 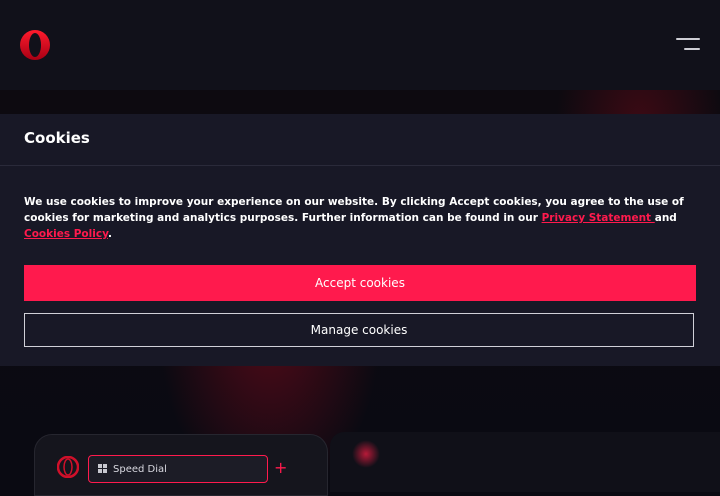 I want to click on tab-speed-dial: Speed Dial, so click(x=178, y=469).